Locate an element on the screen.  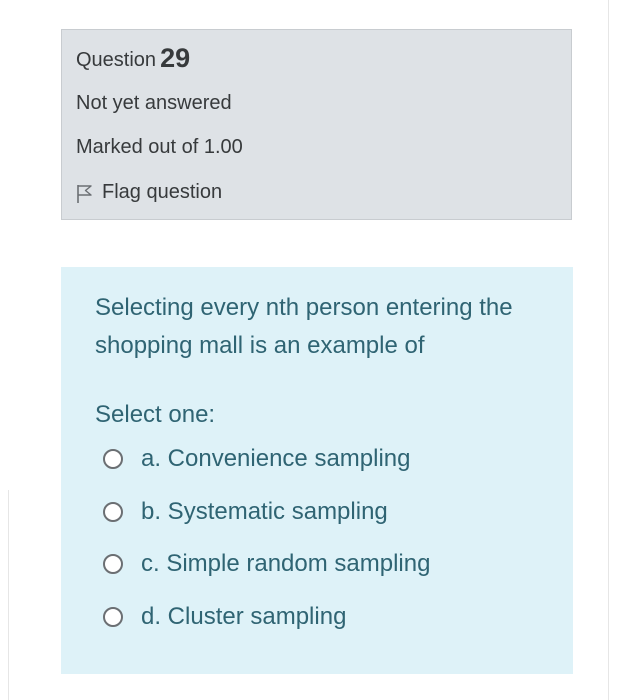
answer-option-d: d. Cluster sampling is located at coordinates (224, 617).